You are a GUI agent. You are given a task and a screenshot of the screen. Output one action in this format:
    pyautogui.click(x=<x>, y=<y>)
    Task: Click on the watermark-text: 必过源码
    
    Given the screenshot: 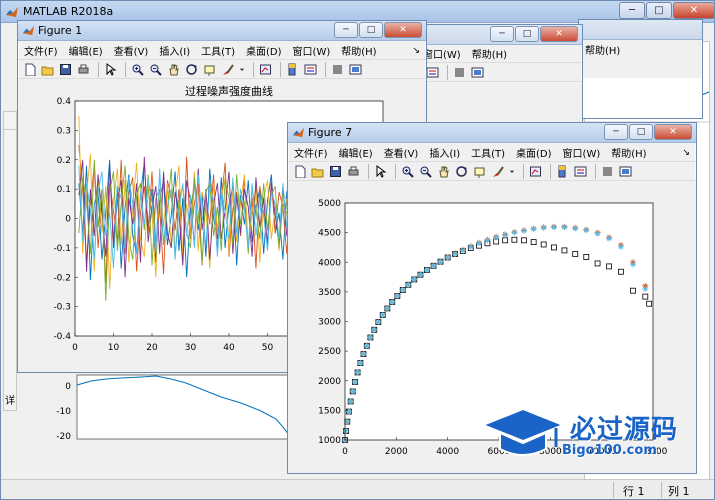 What is the action you would take?
    pyautogui.click(x=624, y=430)
    